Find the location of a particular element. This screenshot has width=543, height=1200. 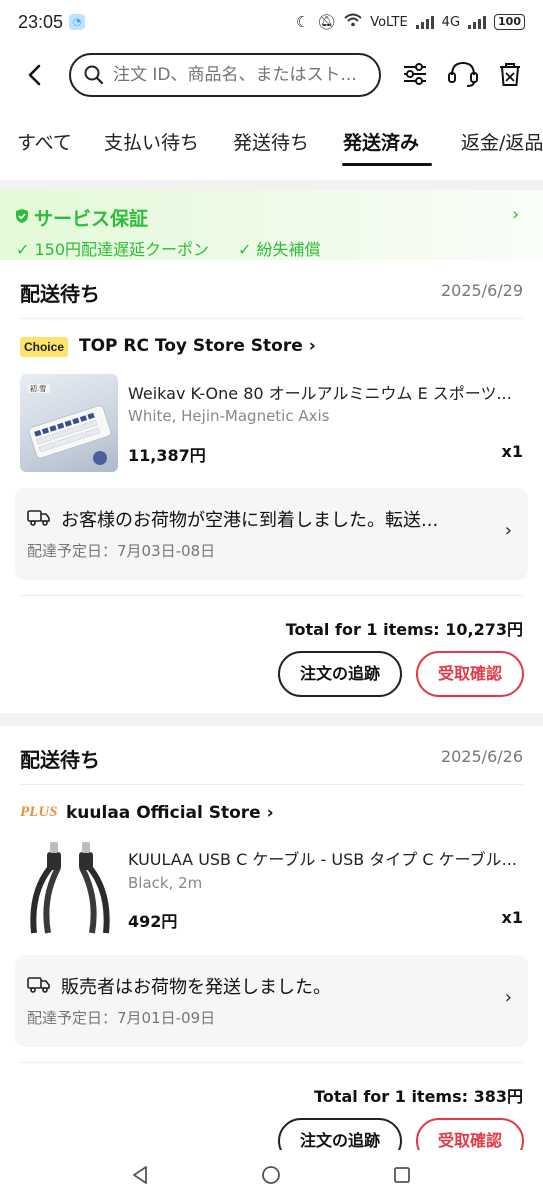

service-guarantee-banner: サービス保証 › ✓ 150円配達遅延クーポン ✓ 紛失補償 is located at coordinates (271, 225).